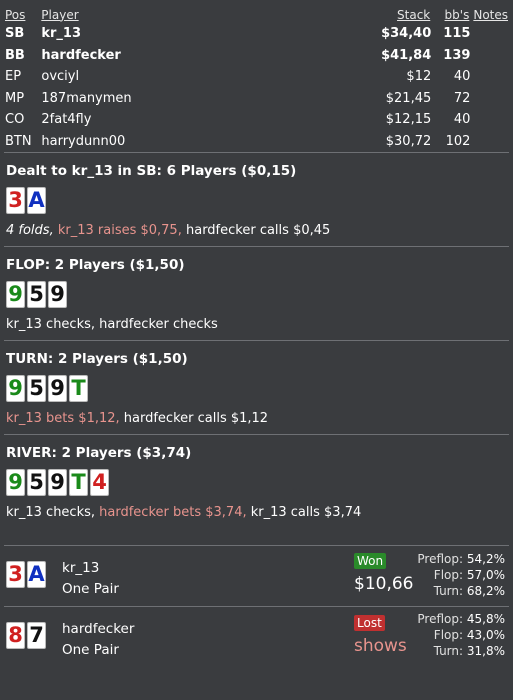 This screenshot has width=513, height=700. Describe the element at coordinates (256, 142) in the screenshot. I see `player-row: BTN harrydunn00 $30,72 102` at that location.